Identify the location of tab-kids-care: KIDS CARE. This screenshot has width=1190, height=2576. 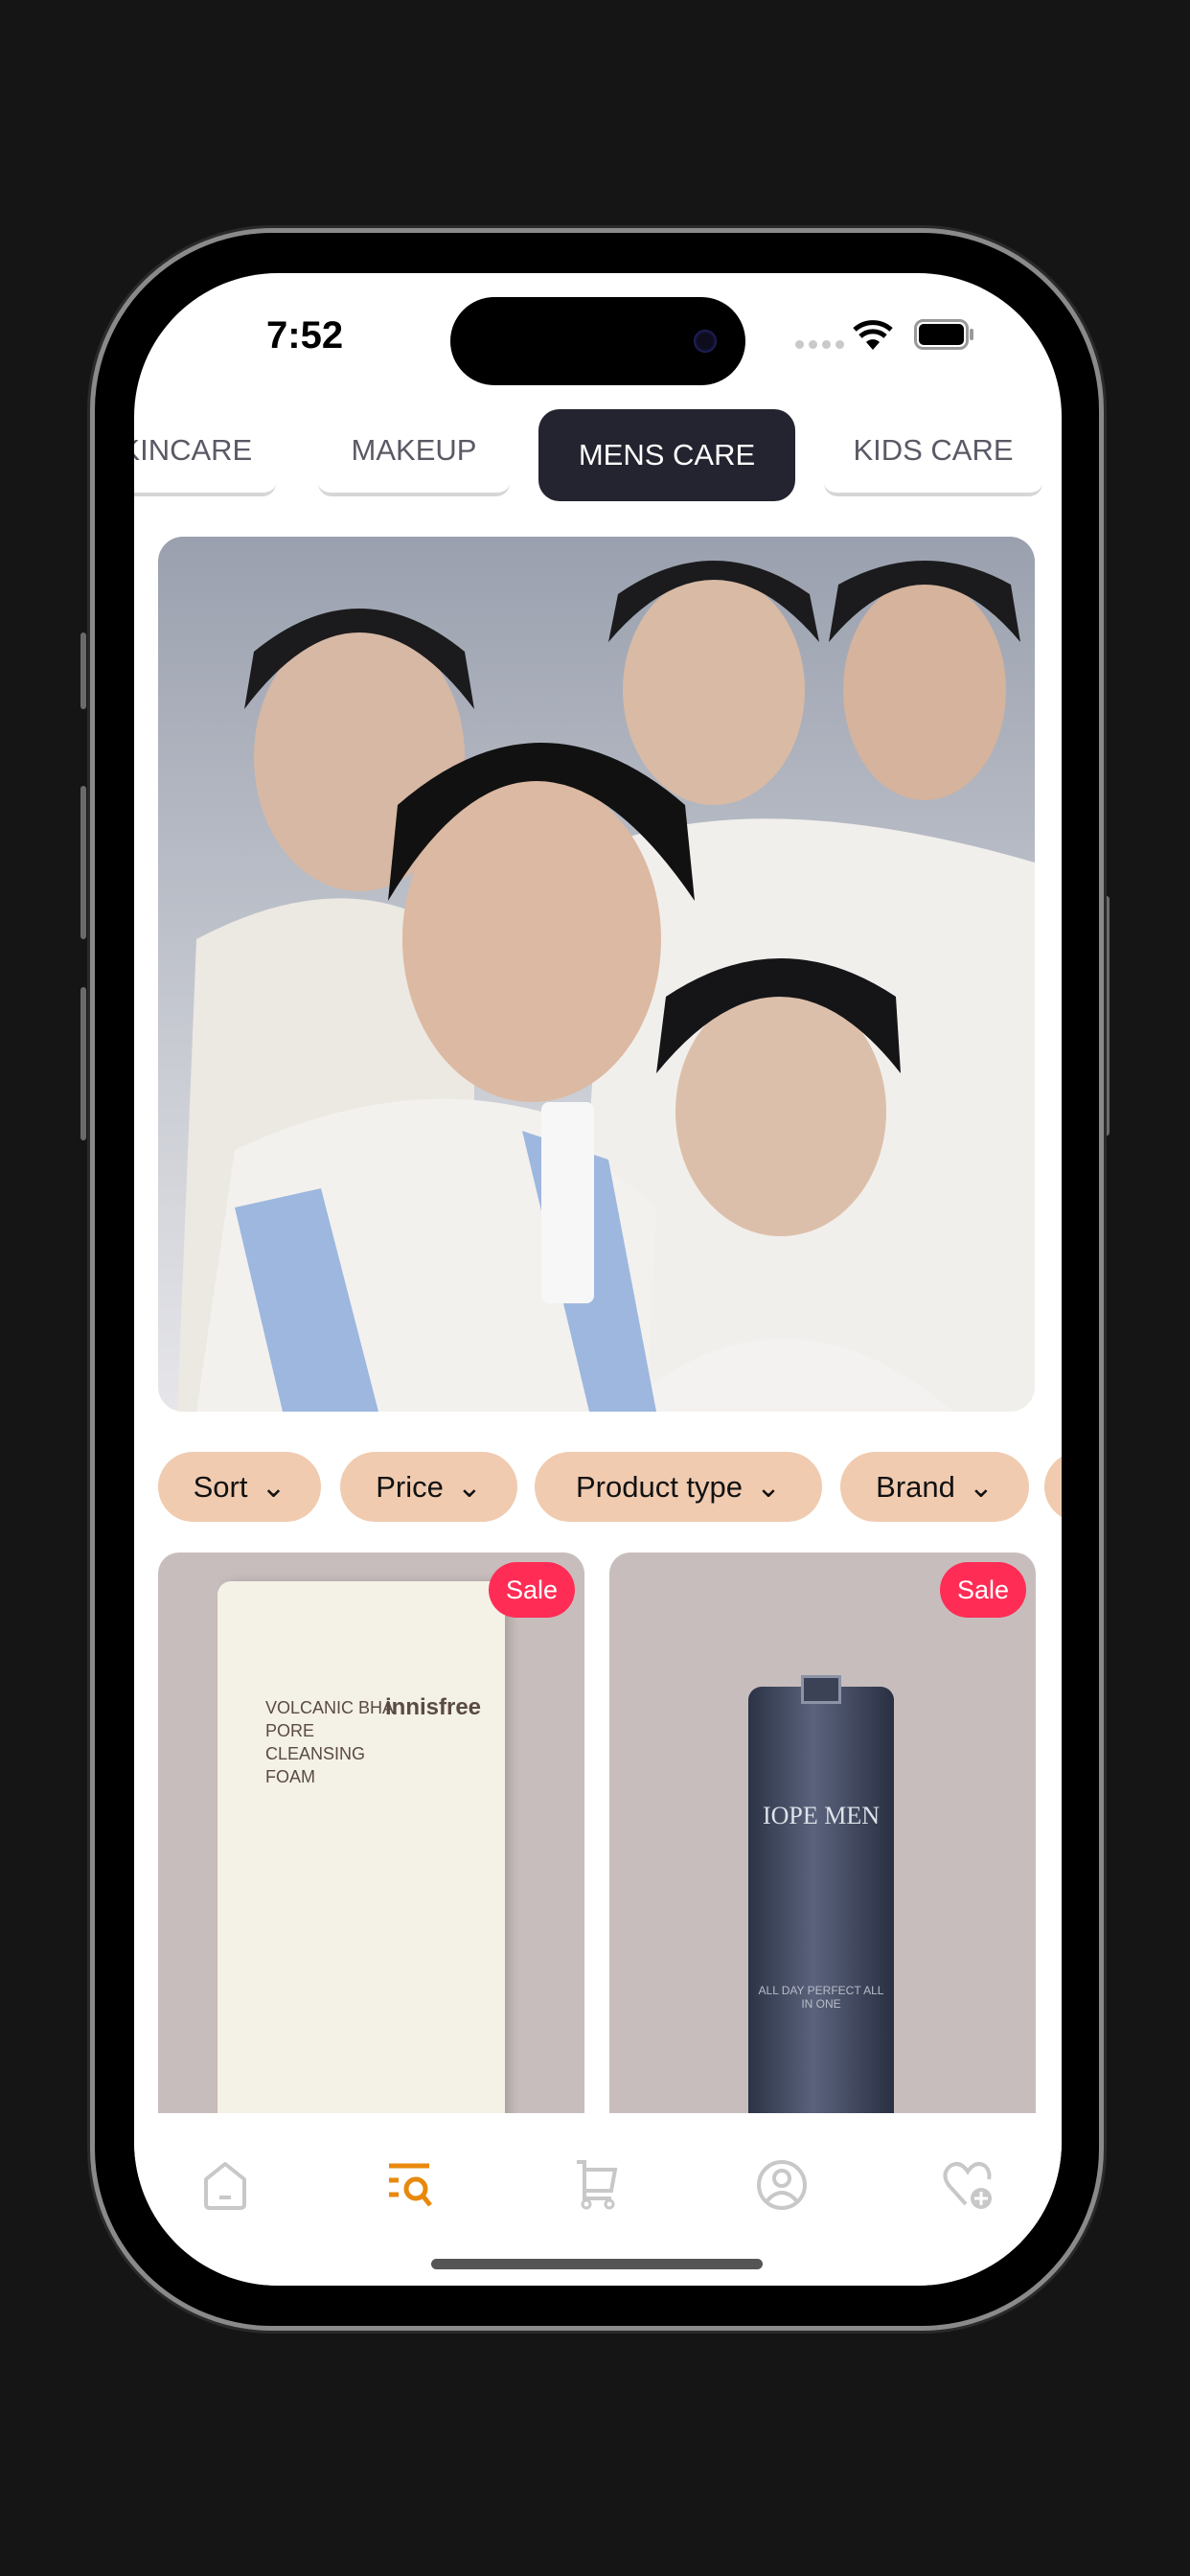
(933, 451).